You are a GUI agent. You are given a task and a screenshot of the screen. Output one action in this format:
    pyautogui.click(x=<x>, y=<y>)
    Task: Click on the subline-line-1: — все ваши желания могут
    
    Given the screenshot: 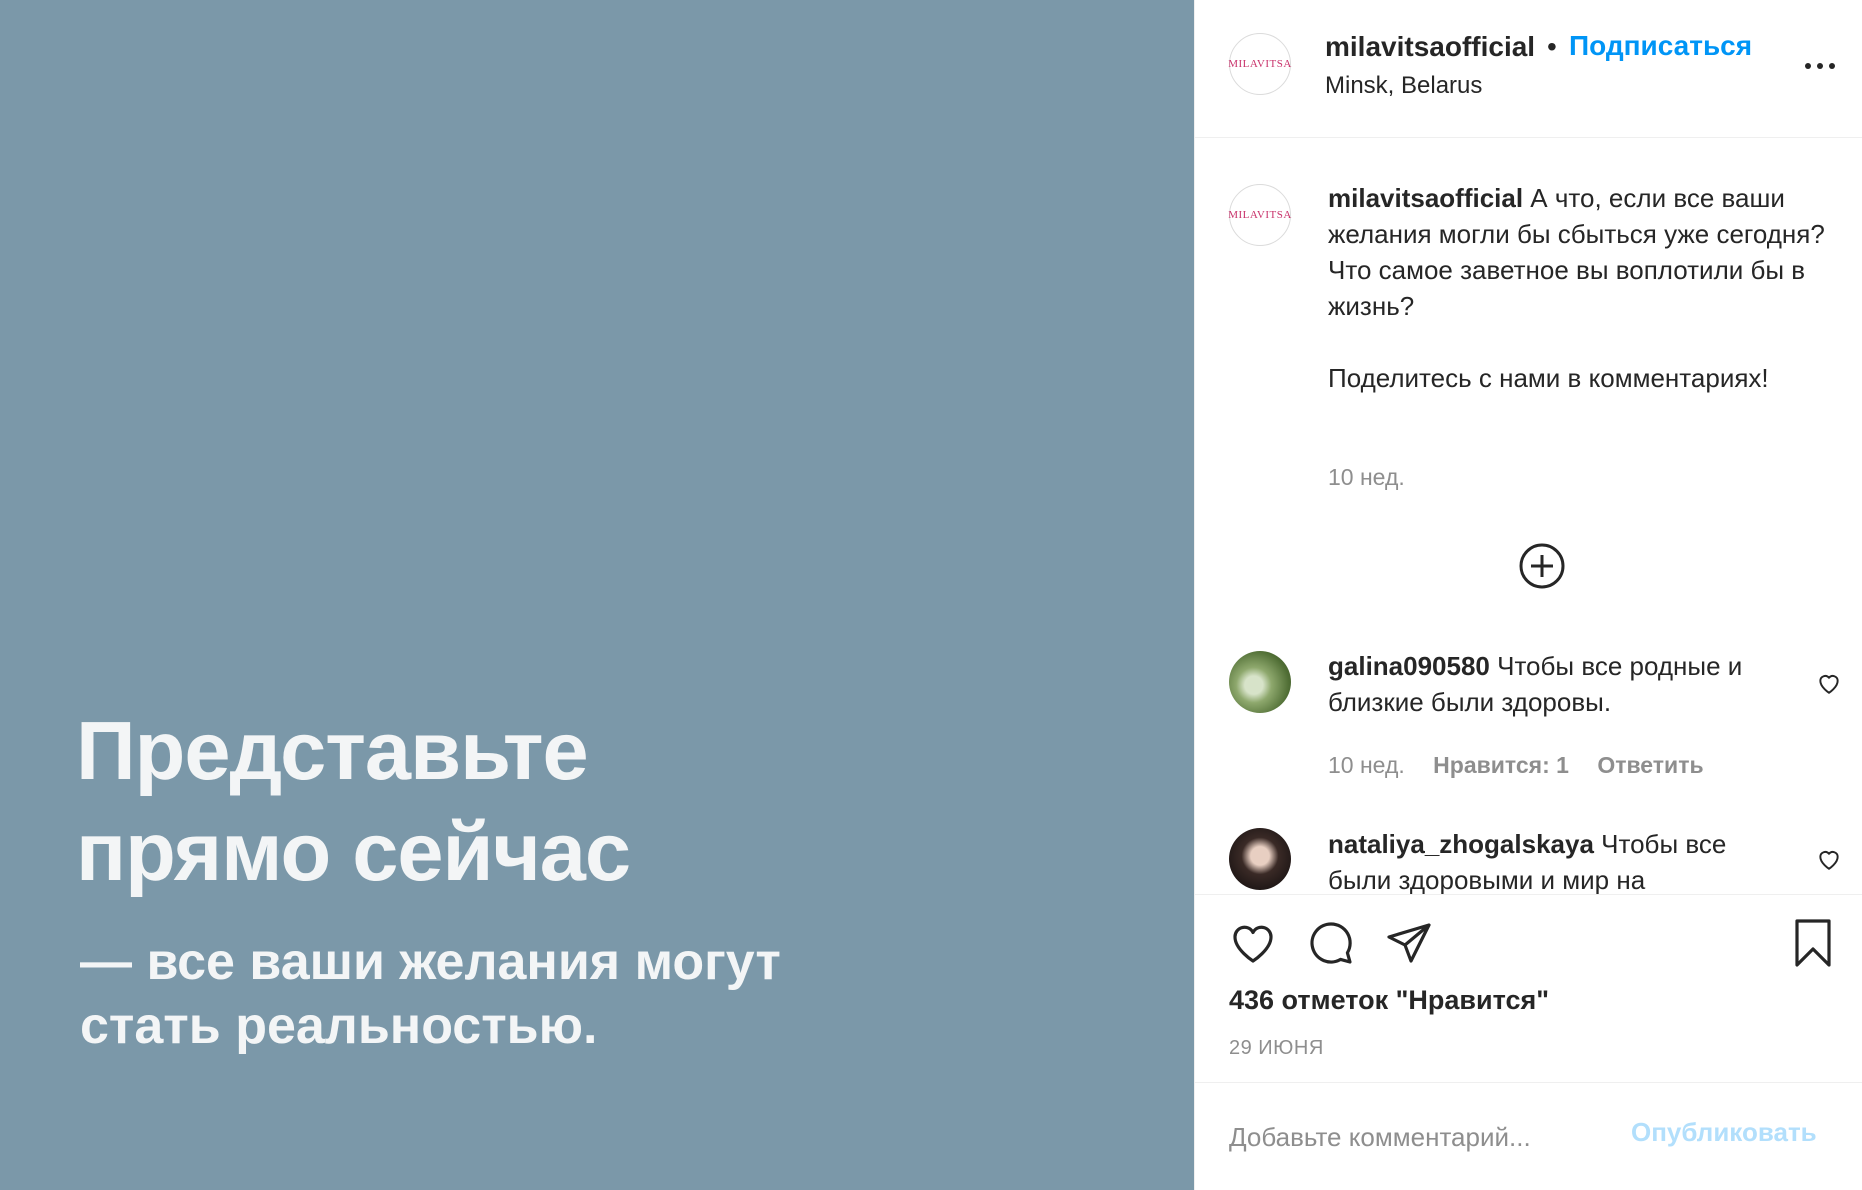 What is the action you would take?
    pyautogui.click(x=430, y=962)
    